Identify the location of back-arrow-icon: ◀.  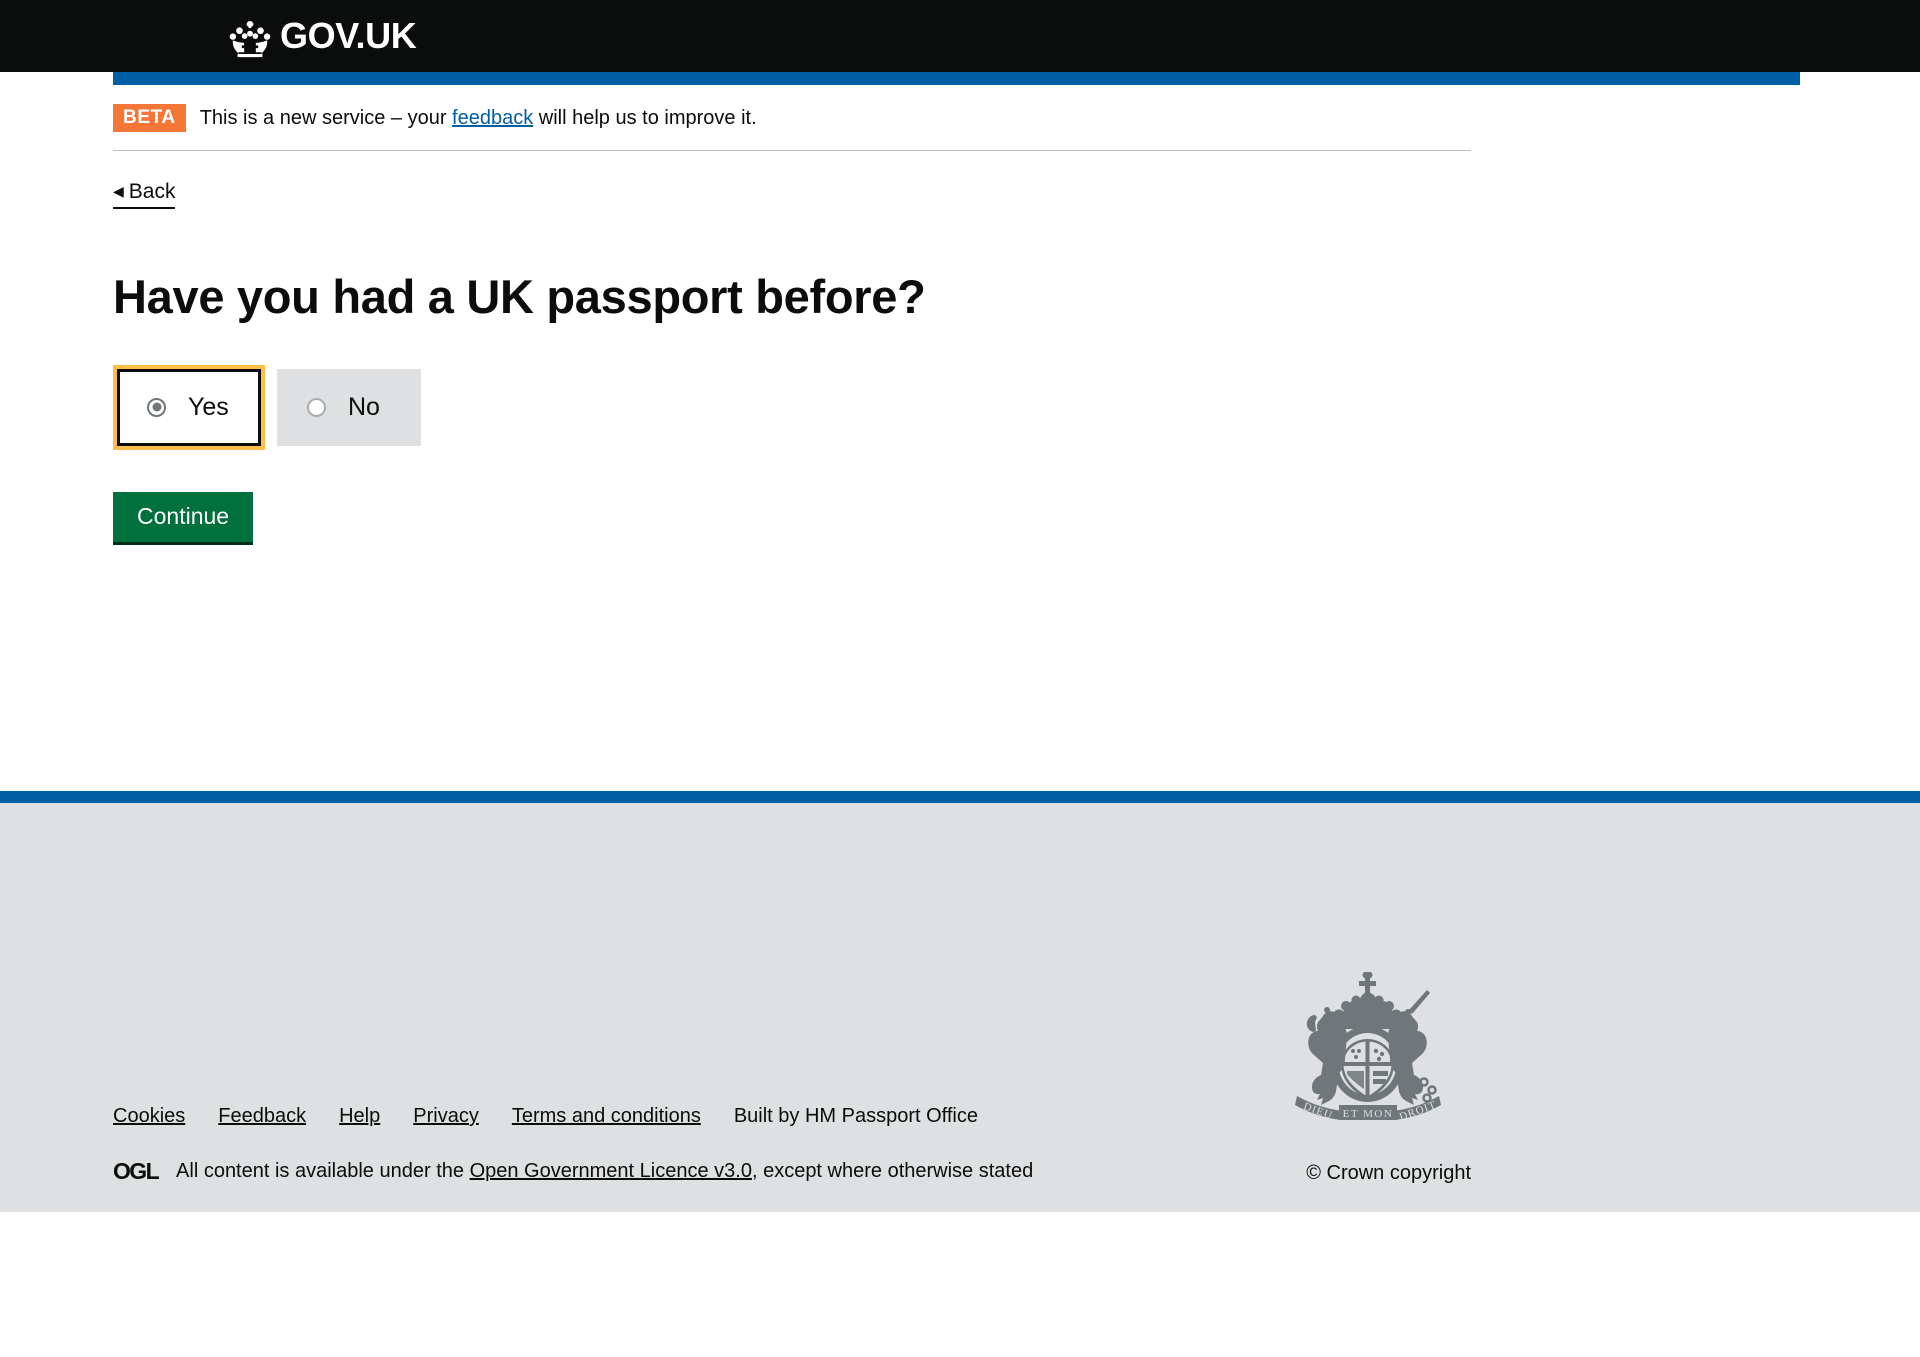
(118, 191).